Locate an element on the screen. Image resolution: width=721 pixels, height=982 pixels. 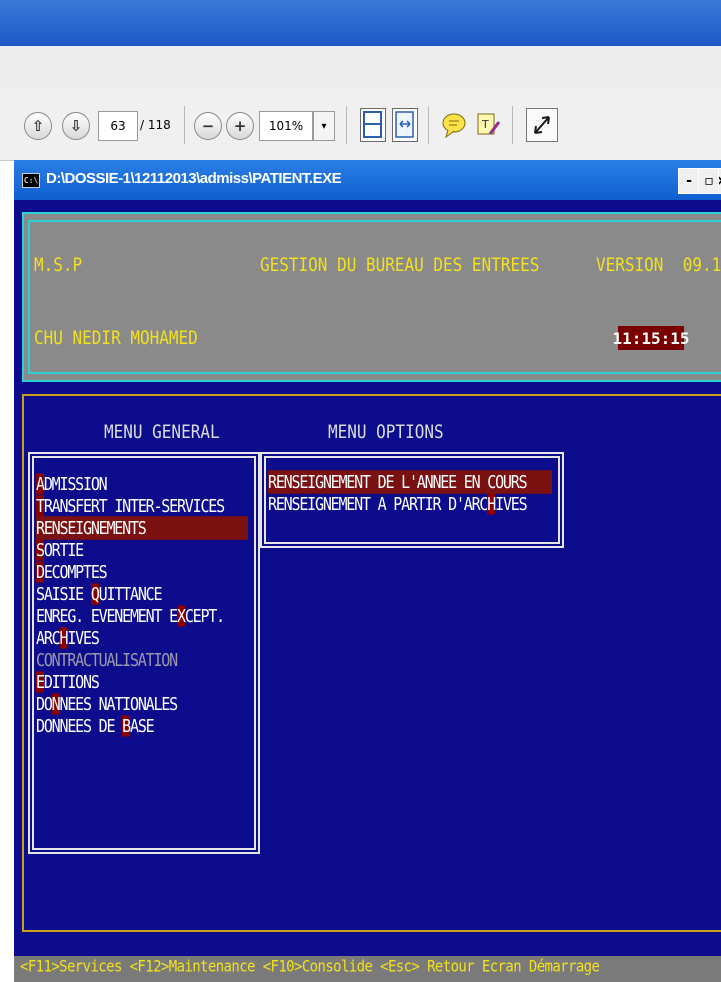
app-title: GESTION DU BUREAU DES ENTREES is located at coordinates (400, 264).